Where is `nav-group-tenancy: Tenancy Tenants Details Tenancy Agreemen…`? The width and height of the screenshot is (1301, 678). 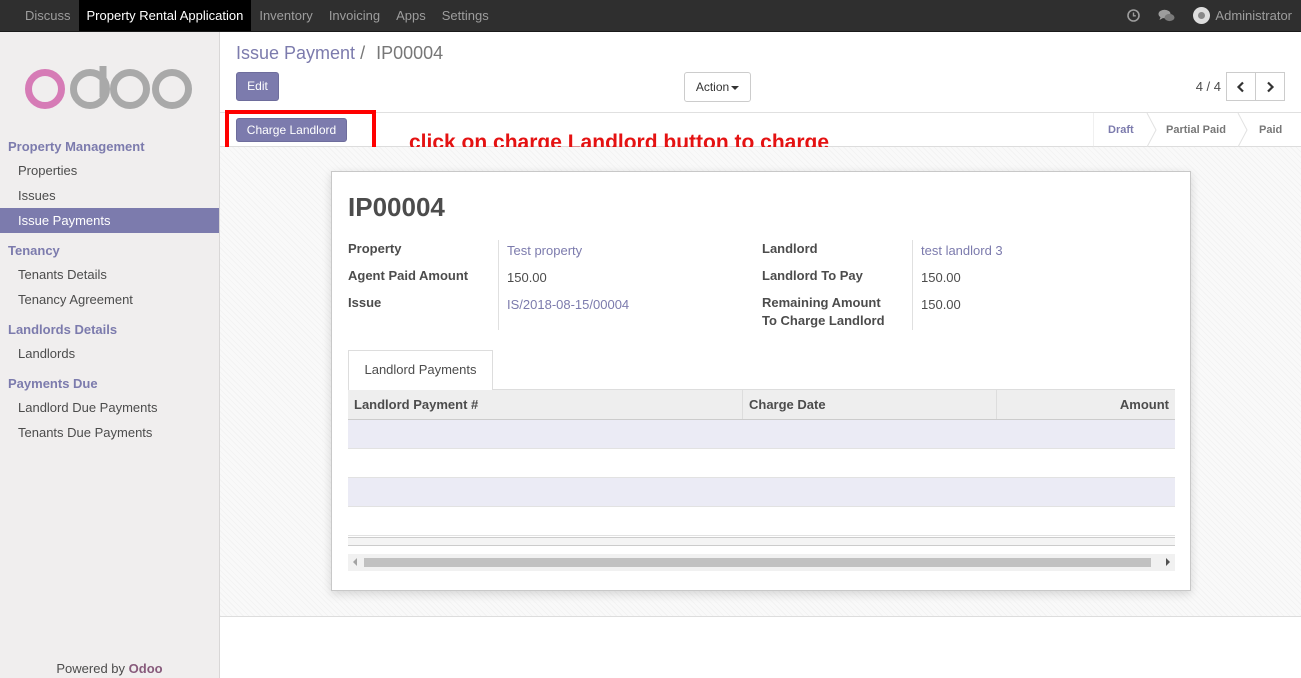 nav-group-tenancy: Tenancy Tenants Details Tenancy Agreemen… is located at coordinates (109, 277).